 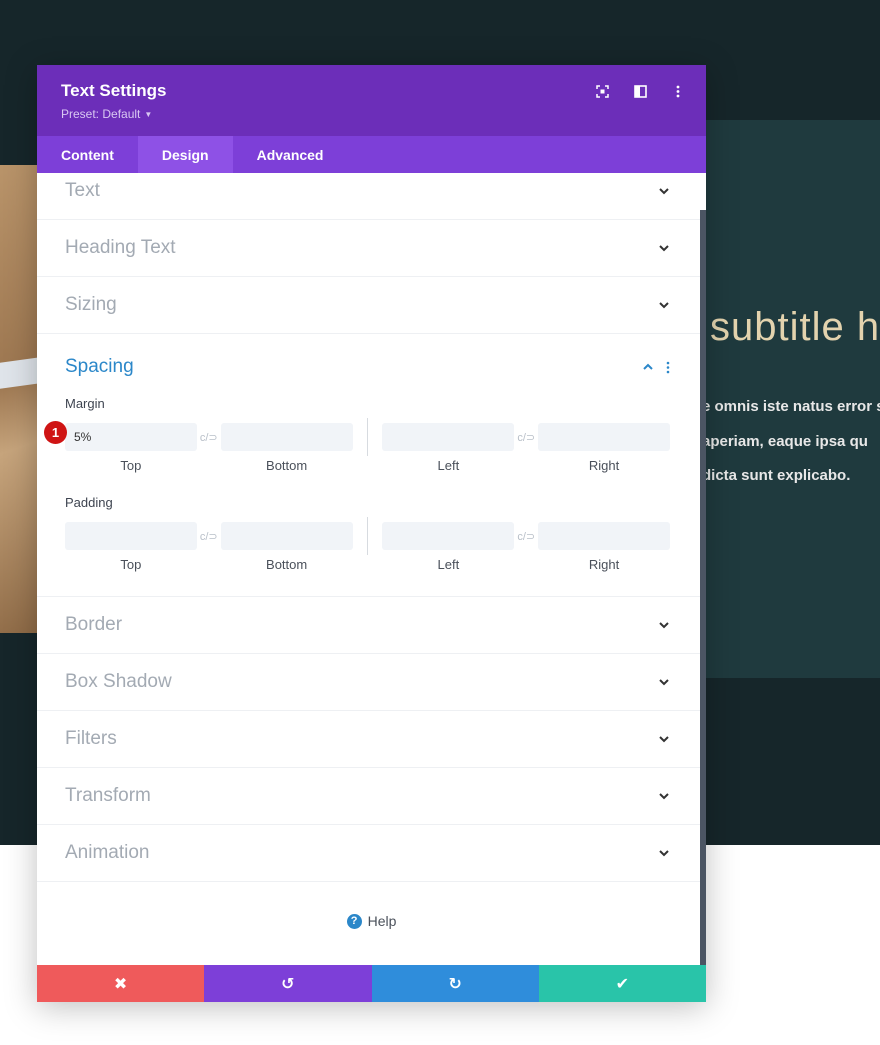 What do you see at coordinates (371, 114) in the screenshot?
I see `preset-selector: Preset: Default ▼` at bounding box center [371, 114].